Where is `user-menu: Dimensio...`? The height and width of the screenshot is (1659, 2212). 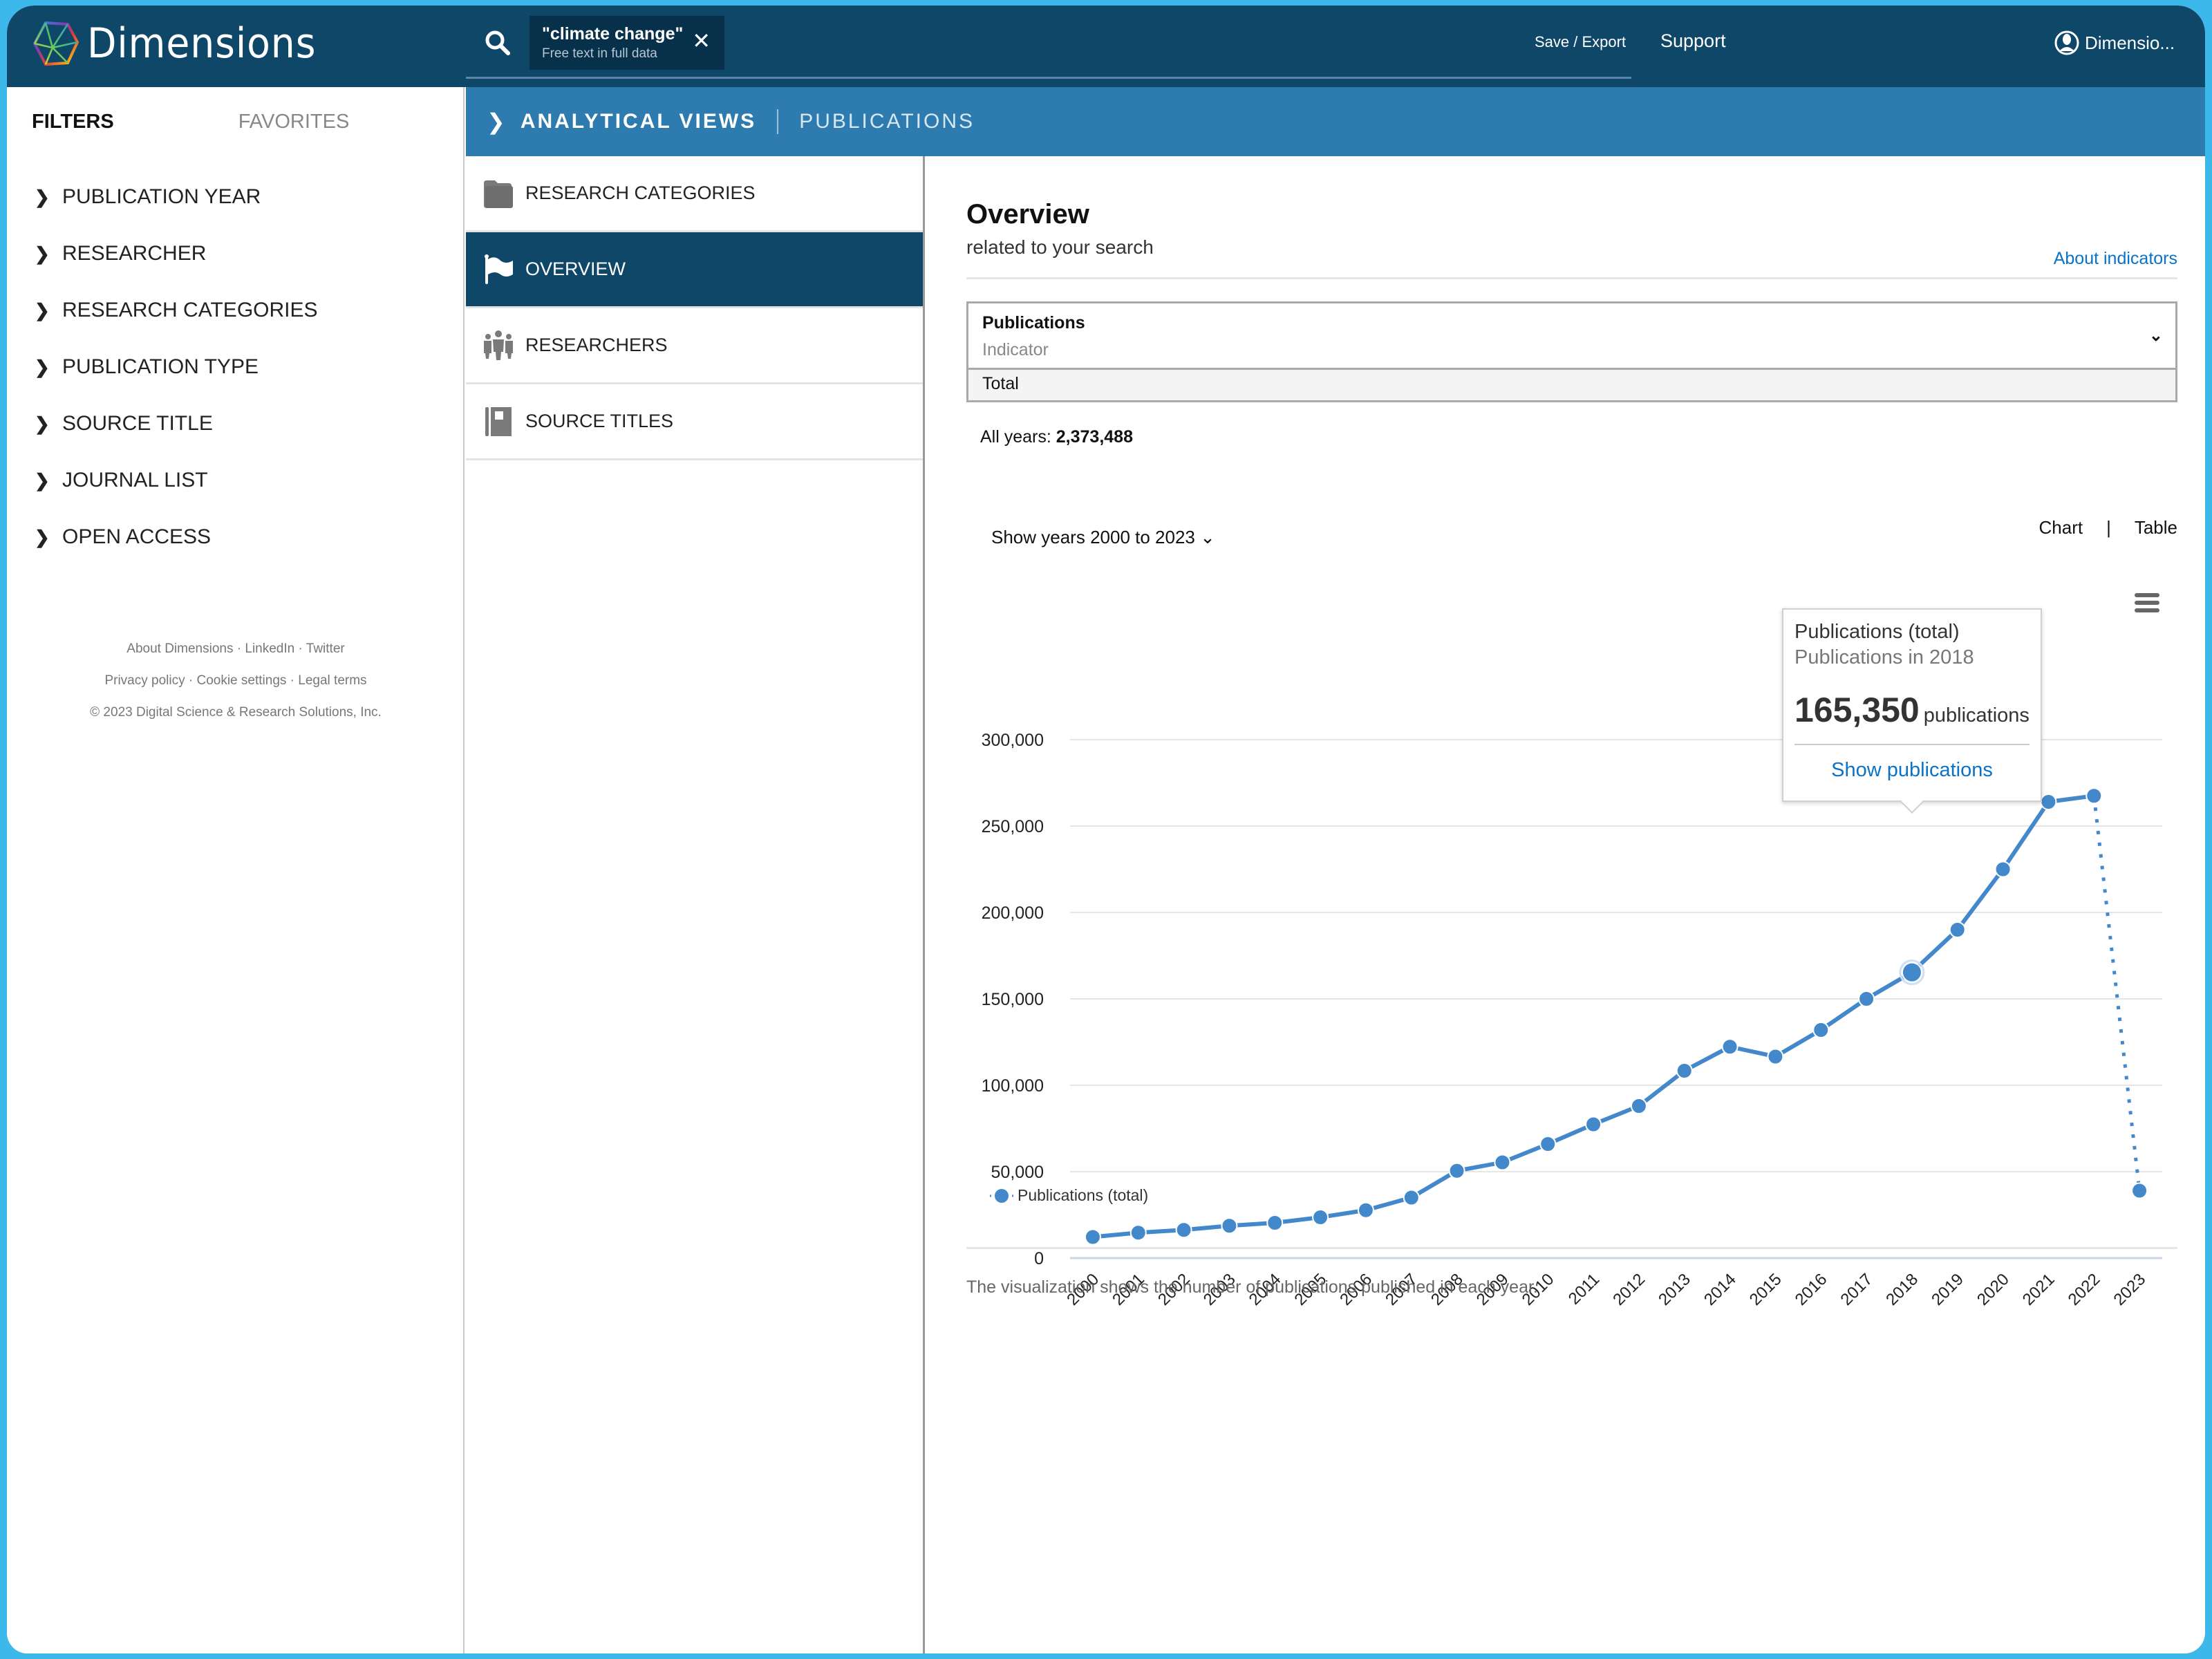 user-menu: Dimensio... is located at coordinates (2114, 43).